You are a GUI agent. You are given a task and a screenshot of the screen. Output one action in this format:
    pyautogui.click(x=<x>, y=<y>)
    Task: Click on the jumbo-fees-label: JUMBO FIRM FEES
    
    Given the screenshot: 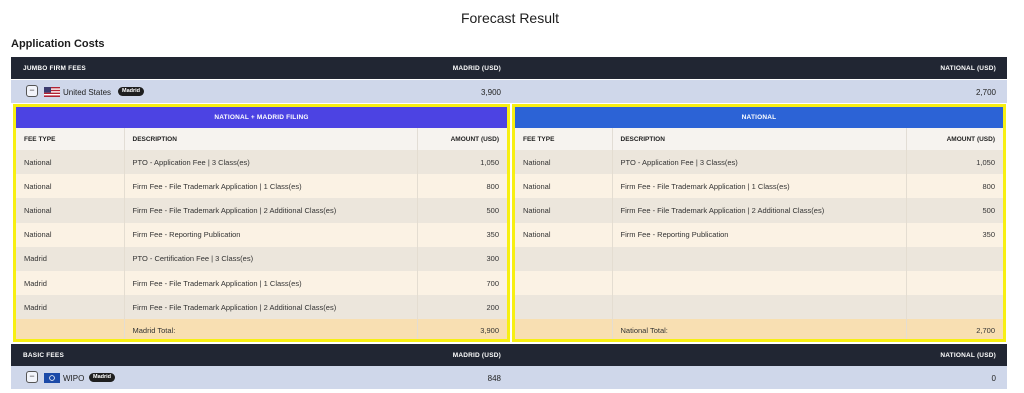 What is the action you would take?
    pyautogui.click(x=54, y=68)
    